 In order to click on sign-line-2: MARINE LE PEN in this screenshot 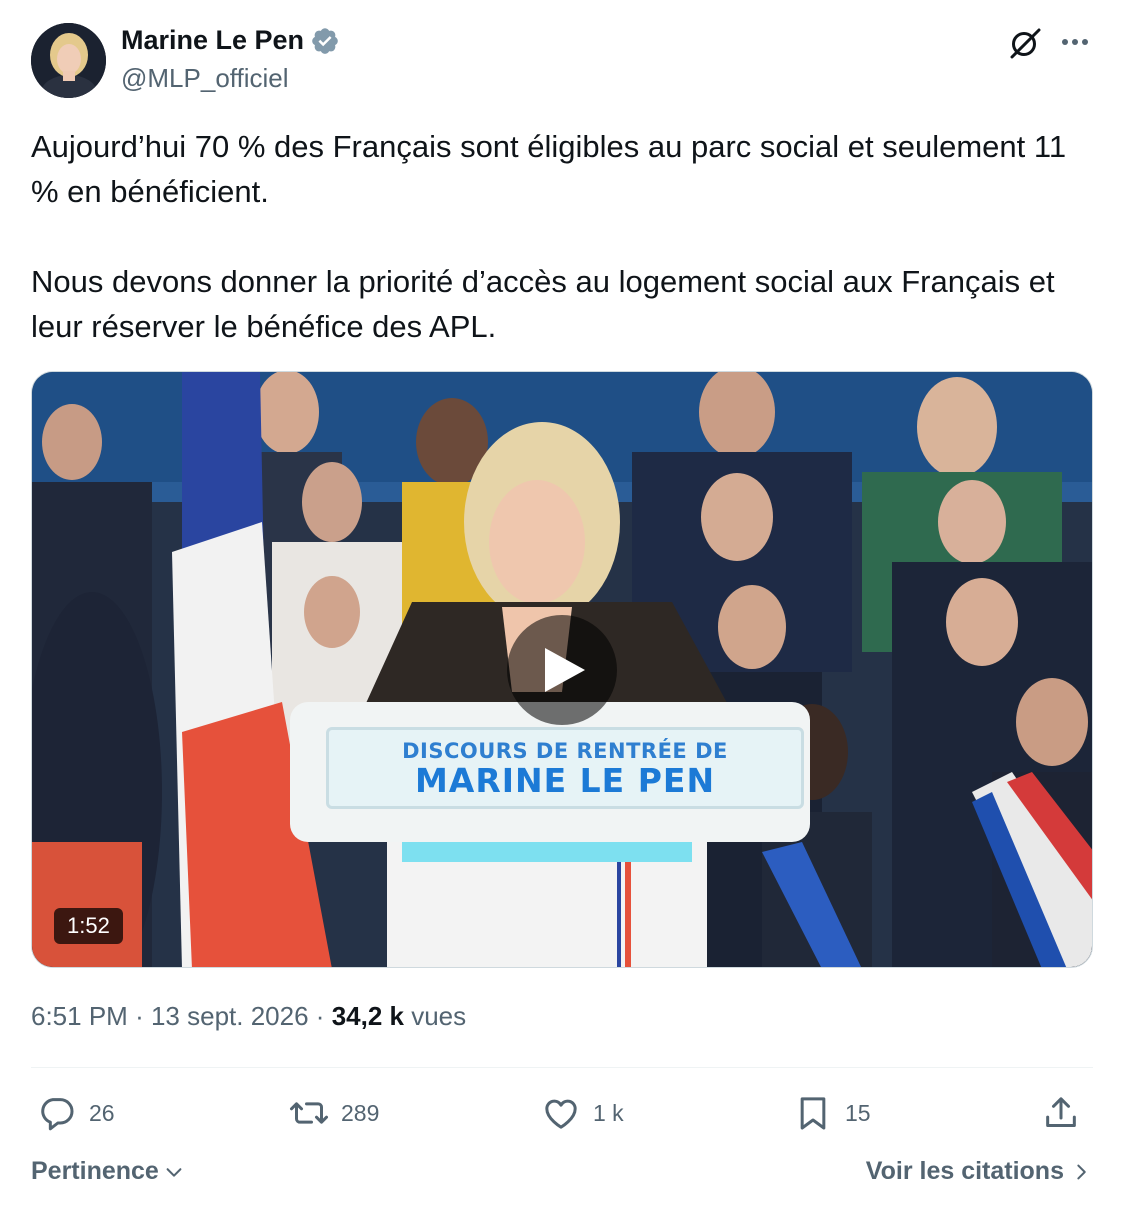, I will do `click(565, 780)`.